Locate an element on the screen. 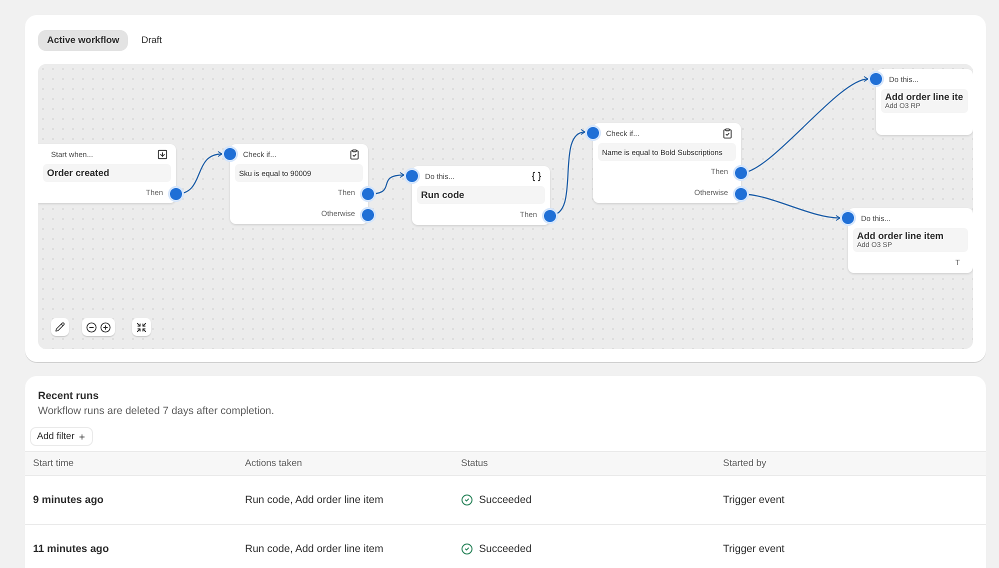 Image resolution: width=999 pixels, height=568 pixels. node-title: Run code is located at coordinates (443, 195).